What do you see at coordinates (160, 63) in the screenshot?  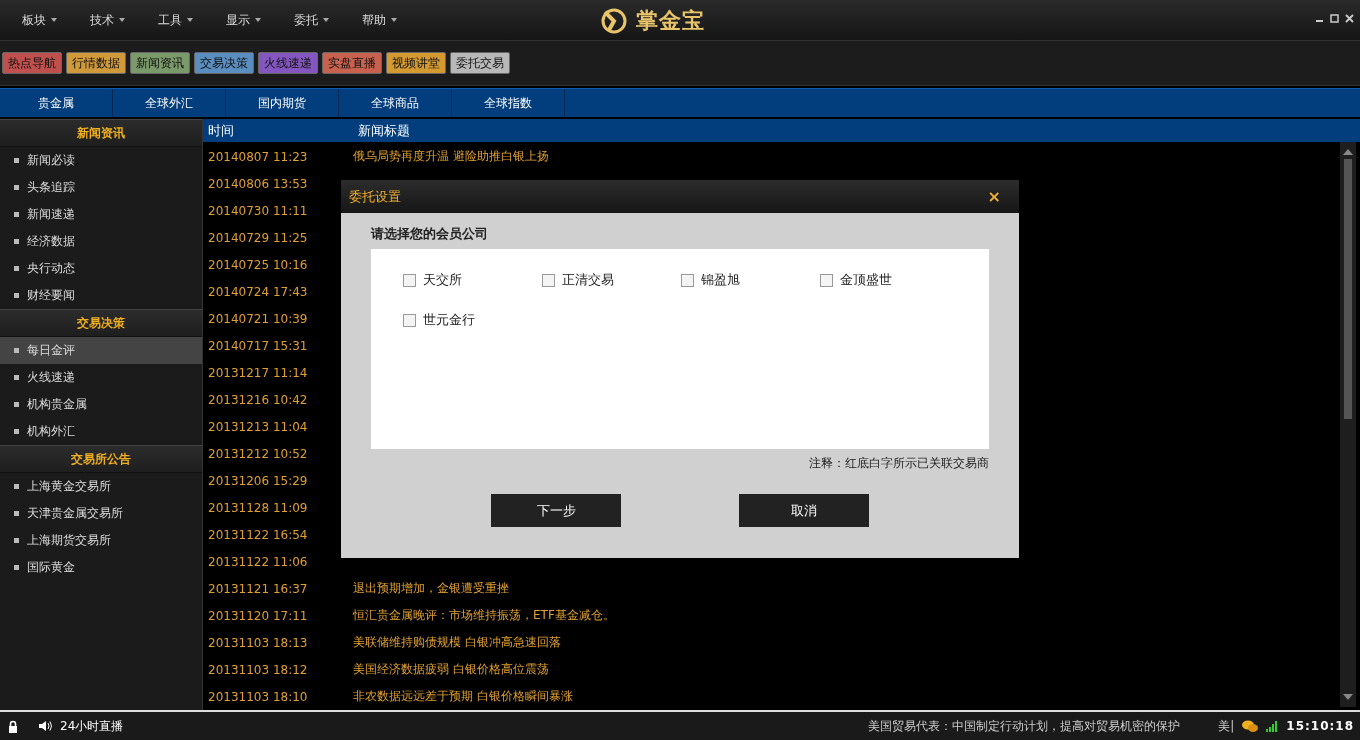 I see `toolbar-button: 新闻资讯` at bounding box center [160, 63].